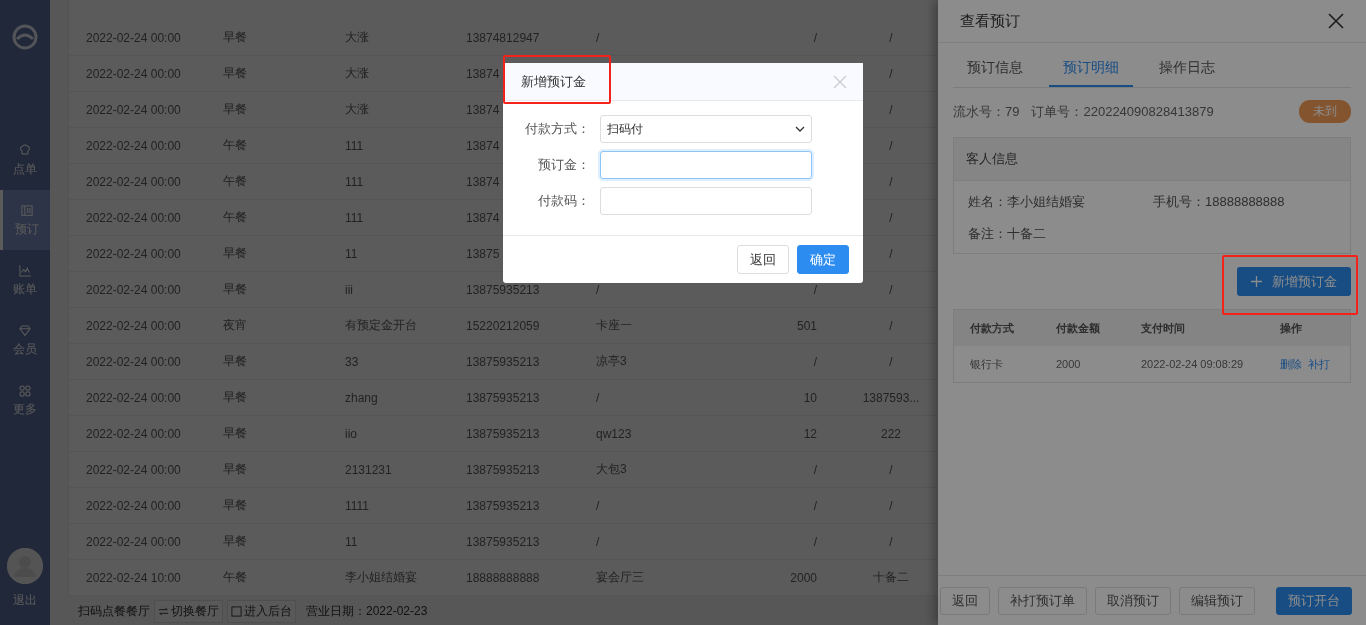  I want to click on table-cell-text: 银行卡, so click(987, 364).